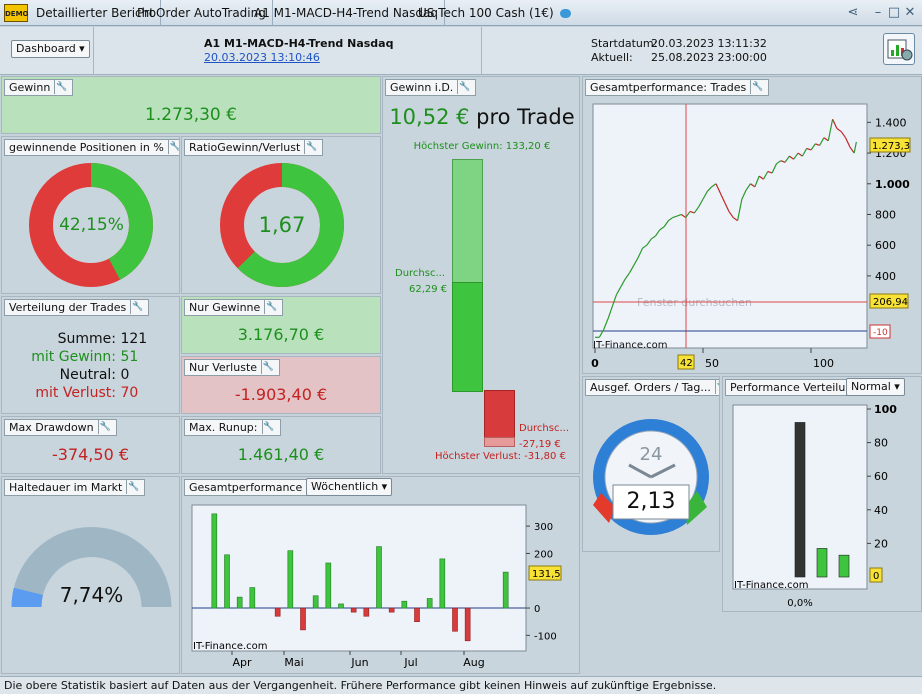  Describe the element at coordinates (652, 387) in the screenshot. I see `orders-title: Ausgef. Orders / Tag...🔧` at that location.